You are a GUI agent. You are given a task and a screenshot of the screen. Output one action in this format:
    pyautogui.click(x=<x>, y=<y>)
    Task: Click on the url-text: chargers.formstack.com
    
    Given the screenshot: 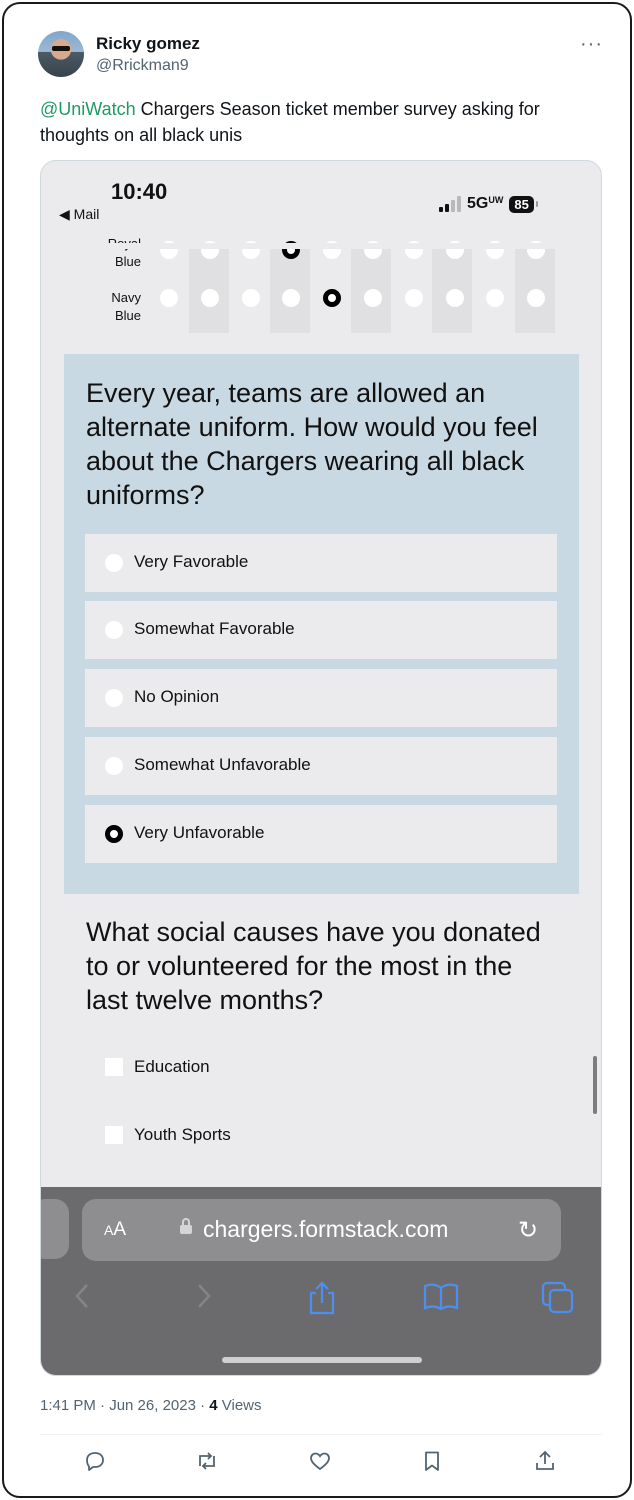 What is the action you would take?
    pyautogui.click(x=325, y=1229)
    